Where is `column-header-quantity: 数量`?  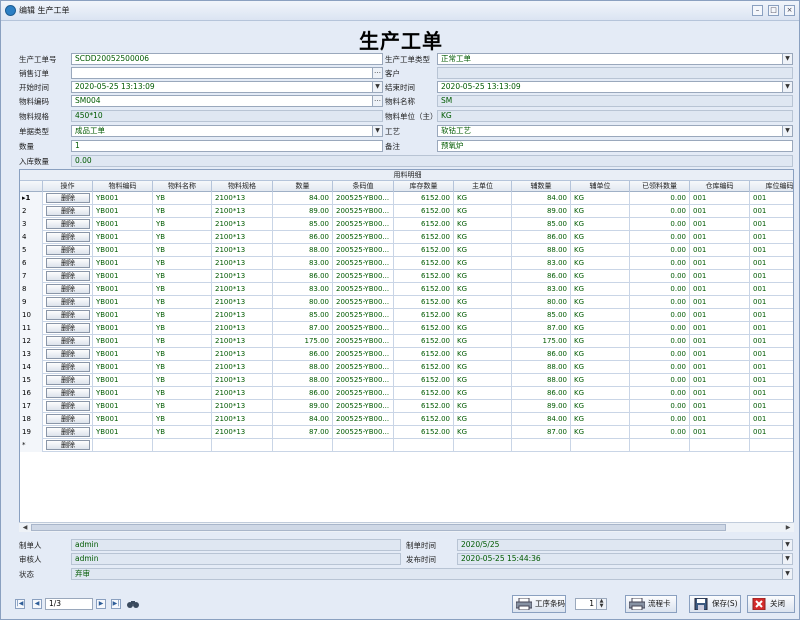 column-header-quantity: 数量 is located at coordinates (303, 186).